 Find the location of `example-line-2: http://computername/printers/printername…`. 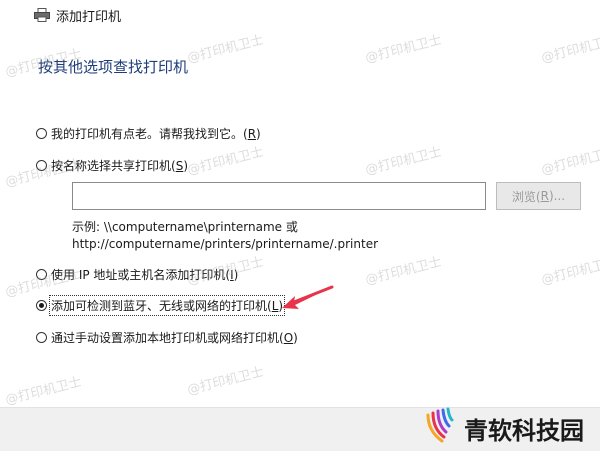

example-line-2: http://computername/printers/printername… is located at coordinates (225, 244).